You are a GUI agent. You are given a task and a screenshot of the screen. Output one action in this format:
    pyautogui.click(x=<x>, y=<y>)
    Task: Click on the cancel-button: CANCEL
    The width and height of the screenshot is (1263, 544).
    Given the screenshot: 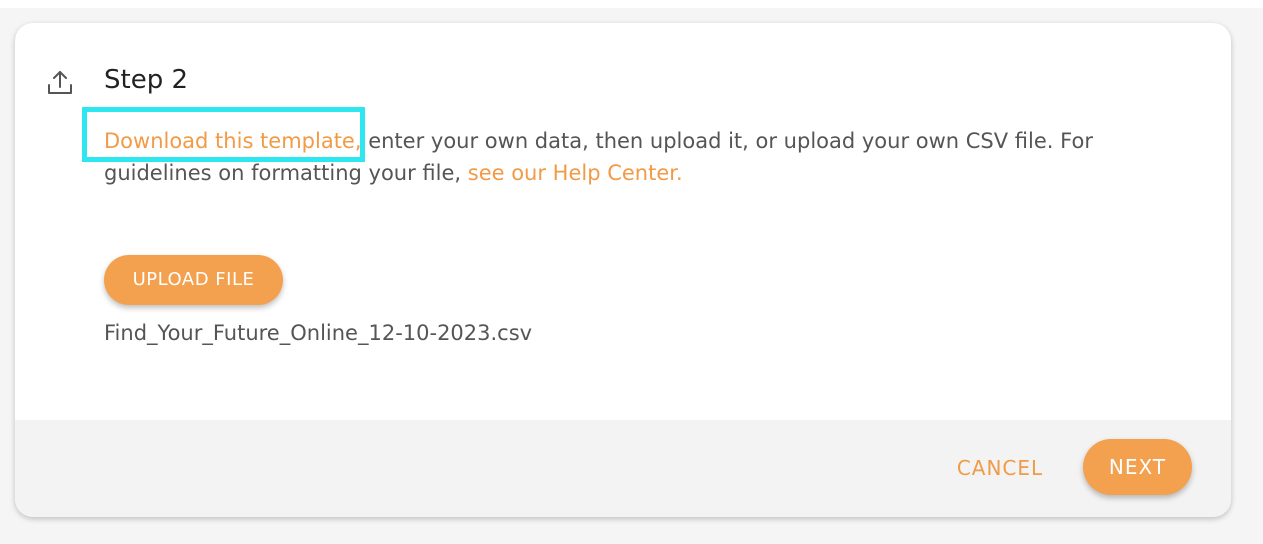 What is the action you would take?
    pyautogui.click(x=1000, y=468)
    